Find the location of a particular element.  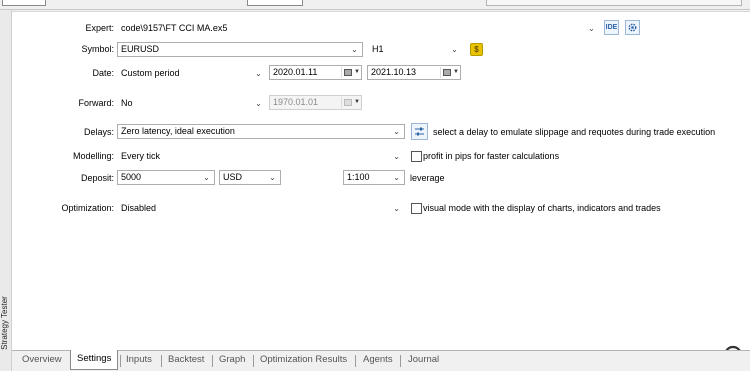

forward-value: No is located at coordinates (127, 103).